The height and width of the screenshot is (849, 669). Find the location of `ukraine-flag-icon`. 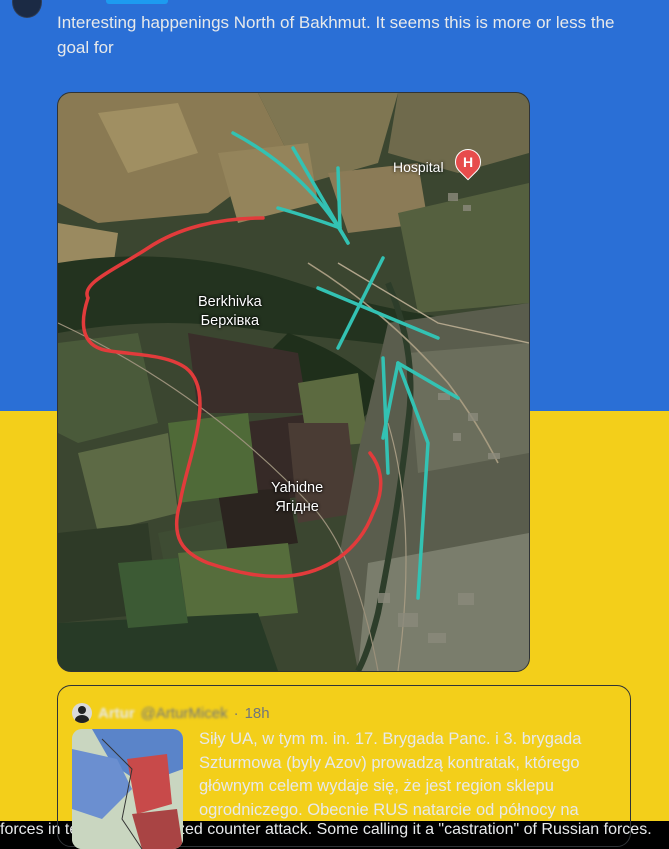

ukraine-flag-icon is located at coordinates (131, 47).